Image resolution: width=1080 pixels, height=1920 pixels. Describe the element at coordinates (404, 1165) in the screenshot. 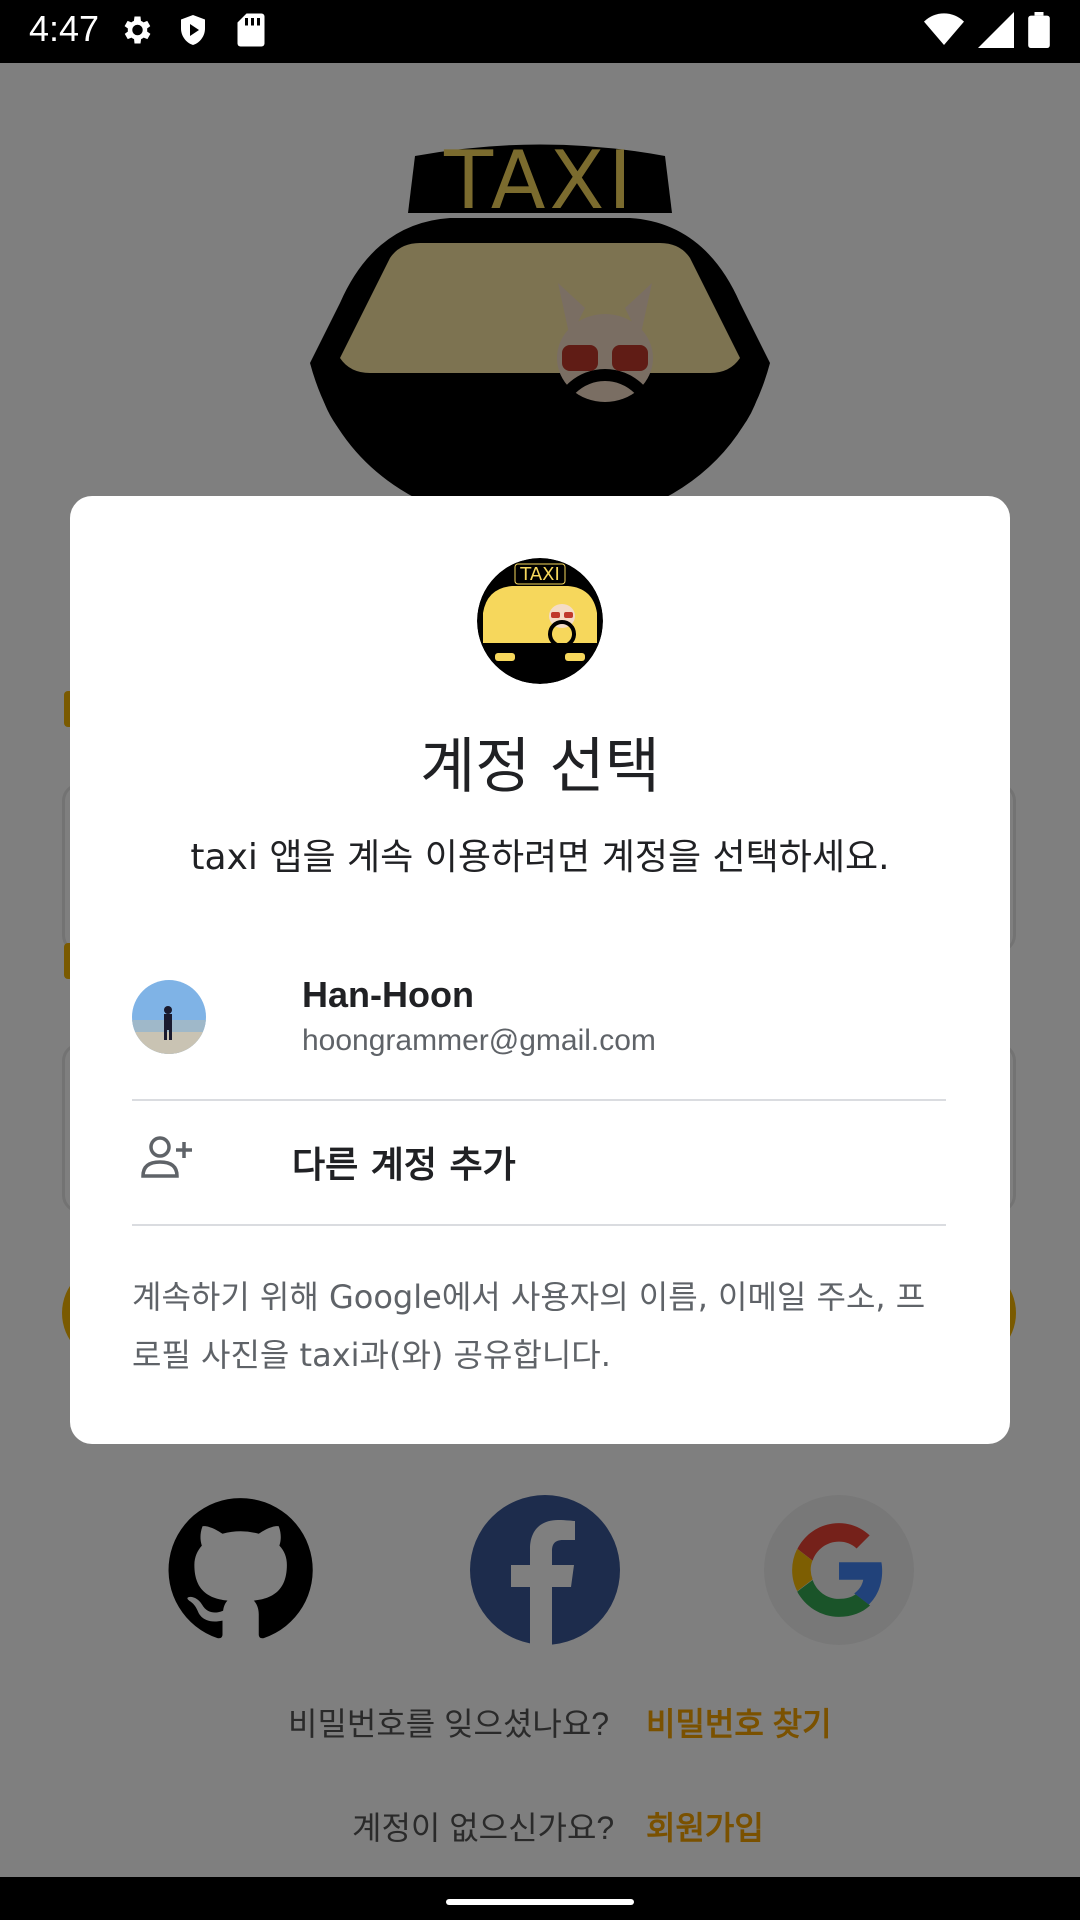

I see `add-account-label: 다른 계정 추가` at that location.